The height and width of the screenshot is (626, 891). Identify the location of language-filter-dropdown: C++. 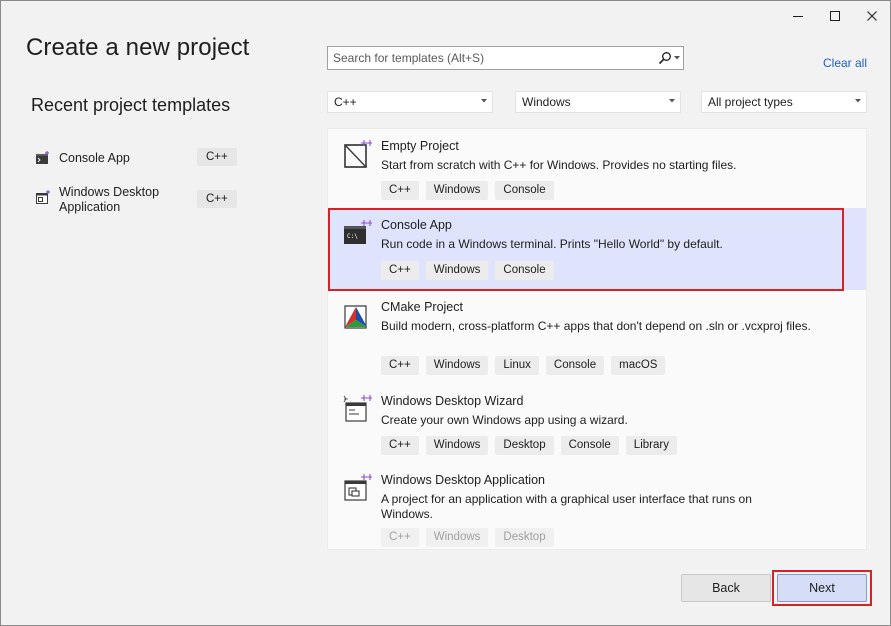
(410, 102).